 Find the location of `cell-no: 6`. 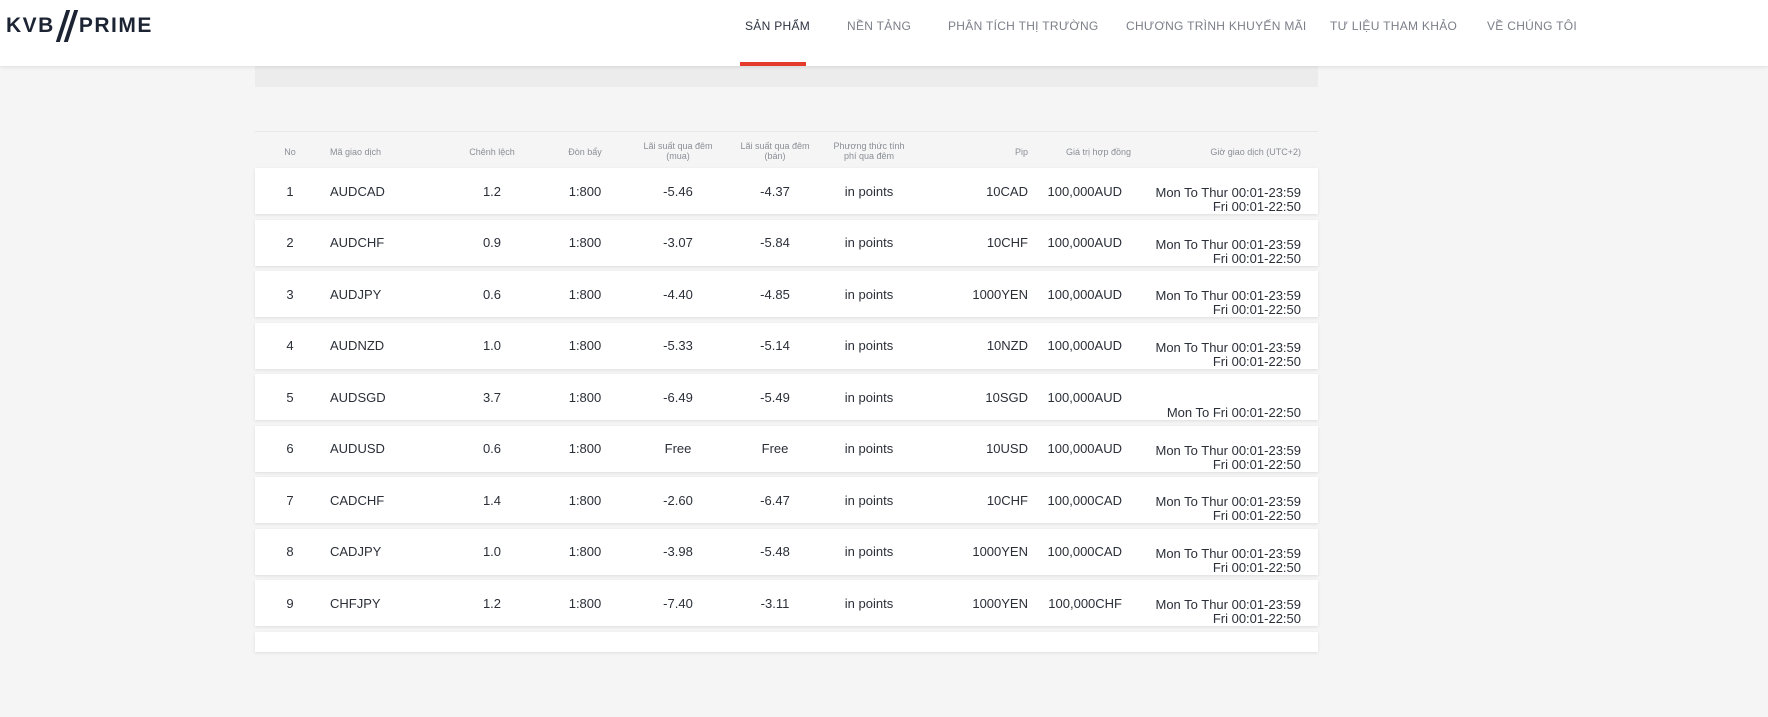

cell-no: 6 is located at coordinates (290, 448).